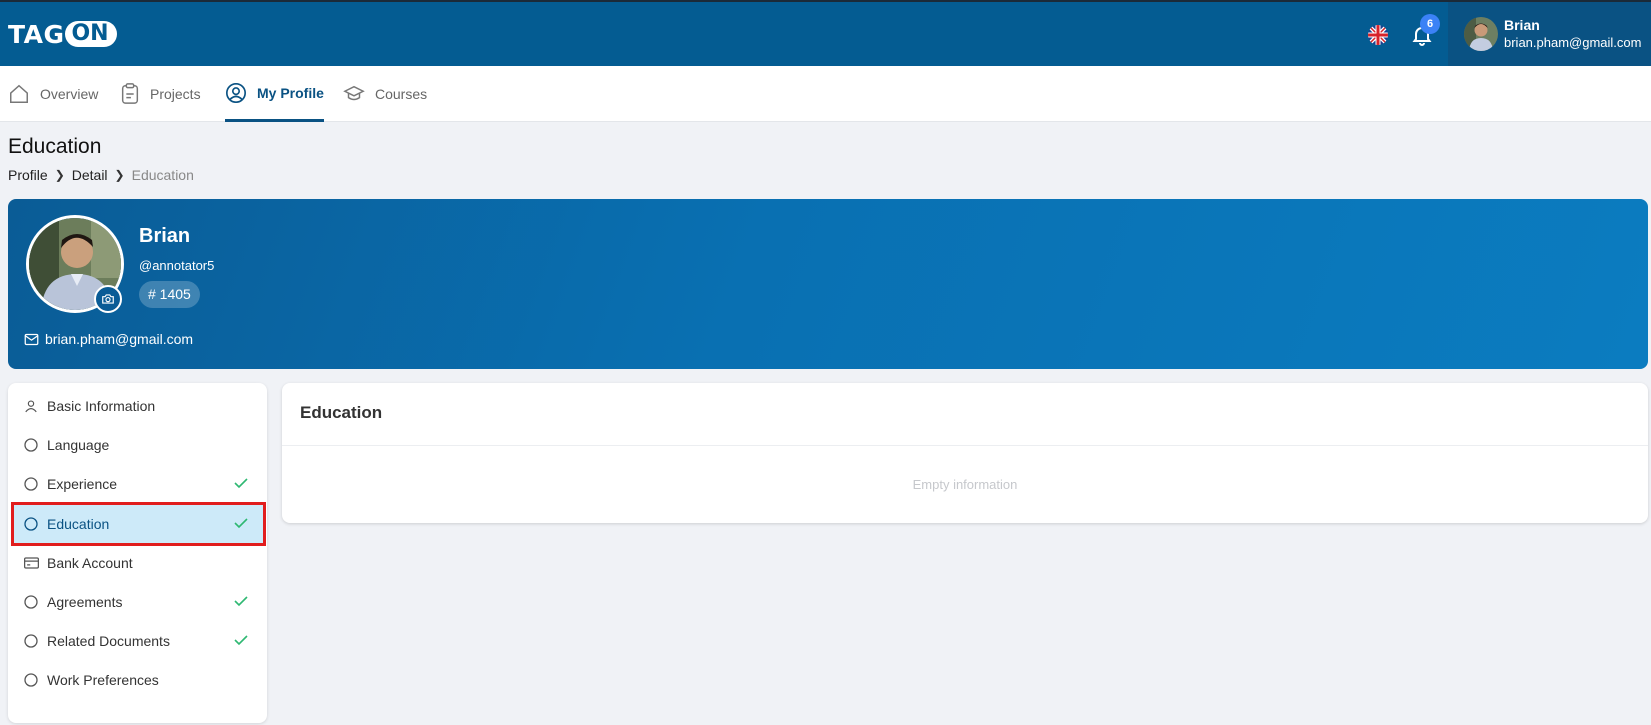  Describe the element at coordinates (85, 602) in the screenshot. I see `sidebar-item-label: Agreements` at that location.